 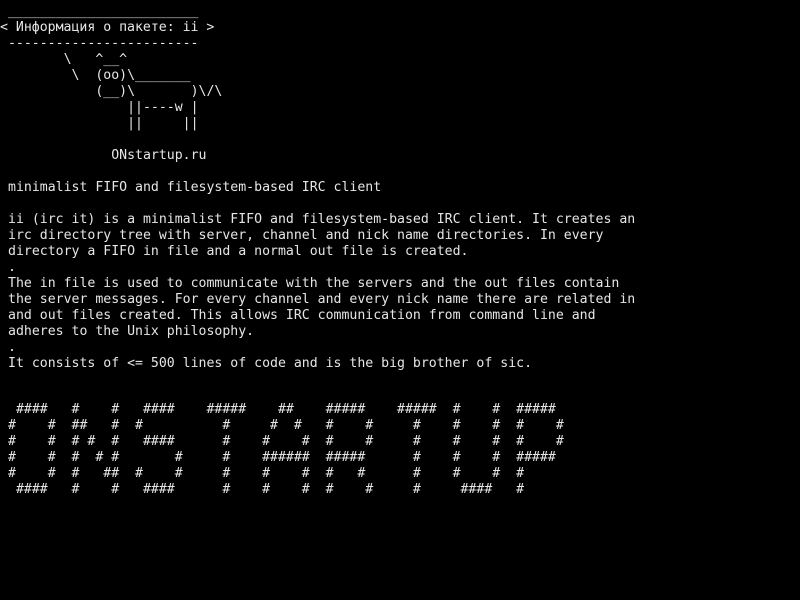 What do you see at coordinates (131, 331) in the screenshot?
I see `long-description-line: adheres to the Unix philosophy.` at bounding box center [131, 331].